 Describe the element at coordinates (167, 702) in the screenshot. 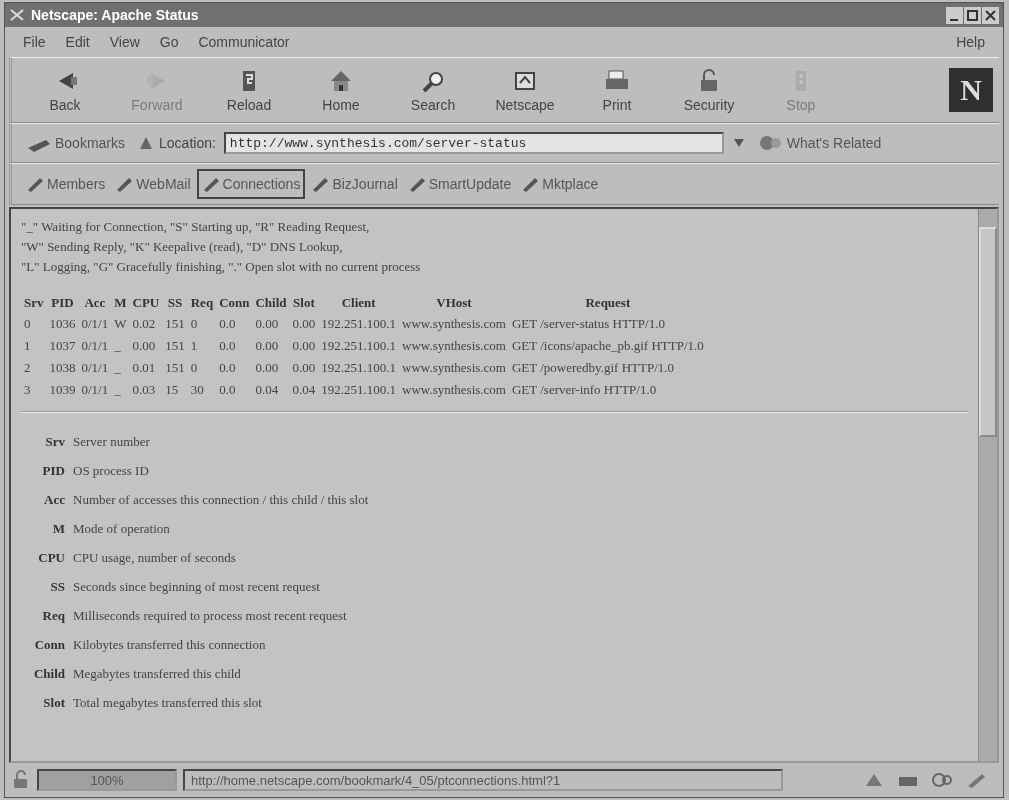

I see `legend-description: Total megabytes transferred this slot` at that location.